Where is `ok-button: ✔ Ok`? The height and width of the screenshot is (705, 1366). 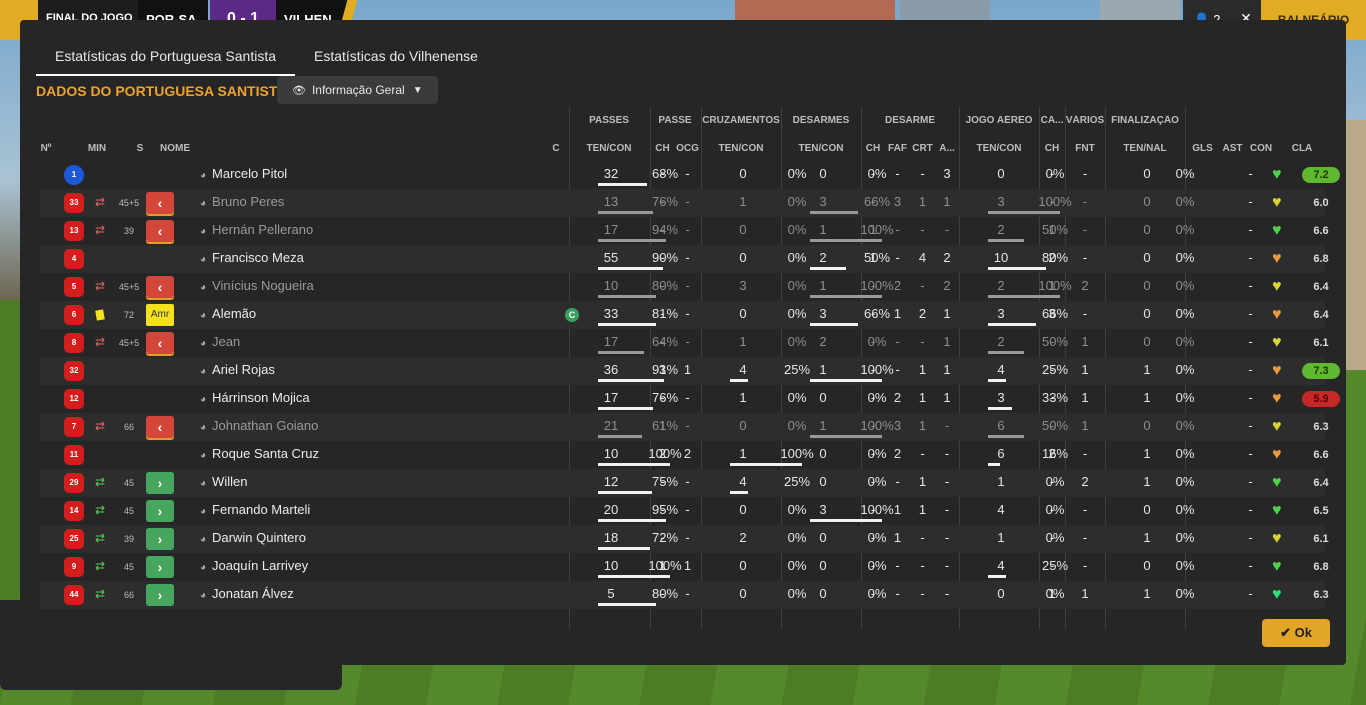 ok-button: ✔ Ok is located at coordinates (1296, 633).